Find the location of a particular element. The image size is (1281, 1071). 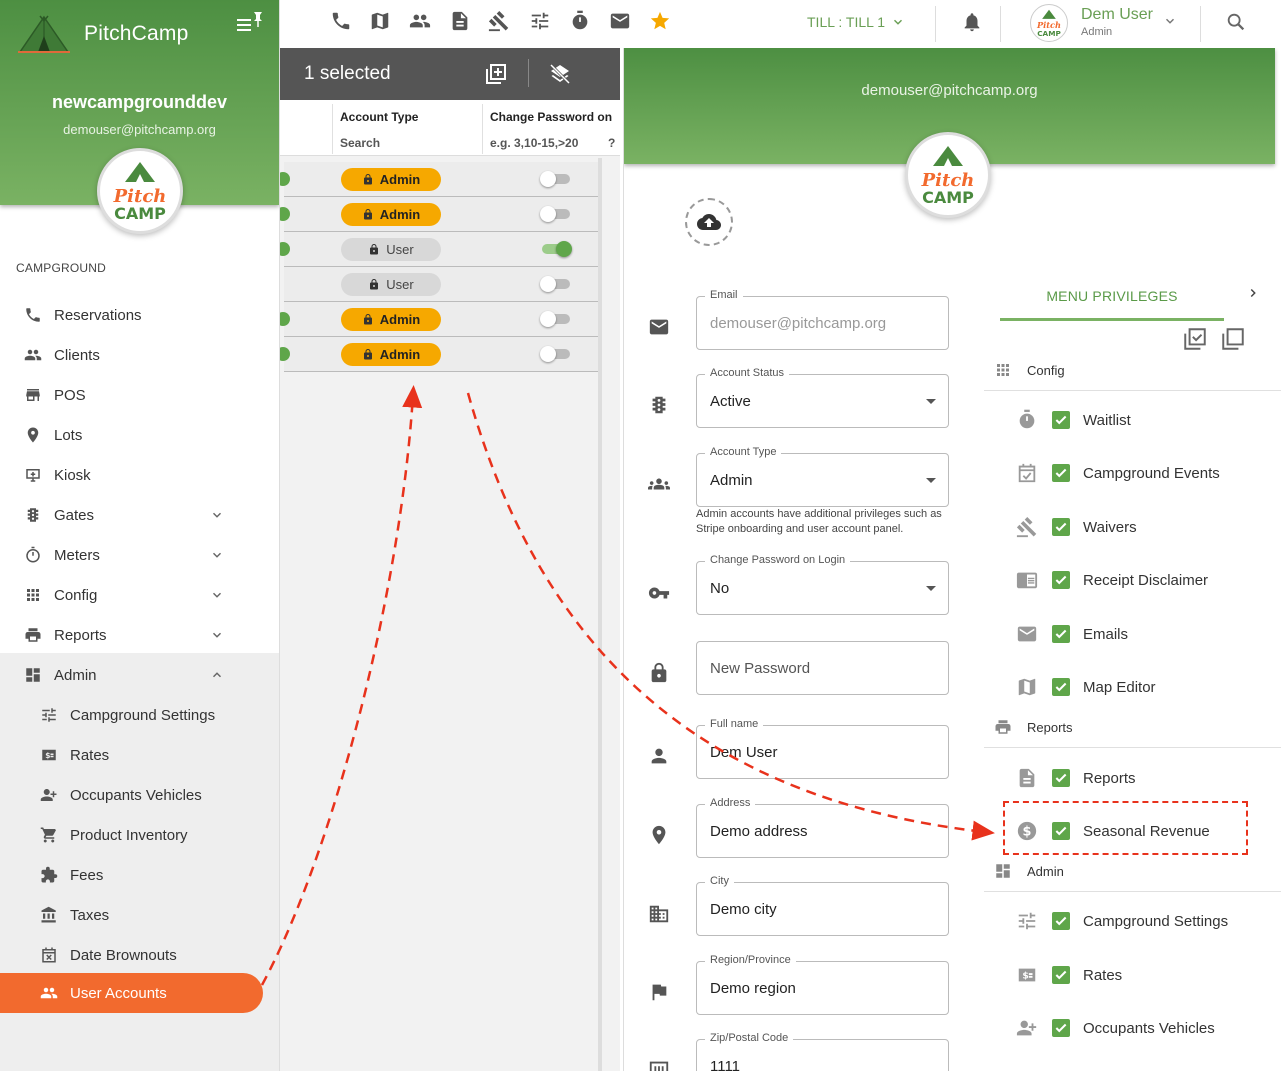

sidebar-item-taxes: Taxes is located at coordinates (139, 915).